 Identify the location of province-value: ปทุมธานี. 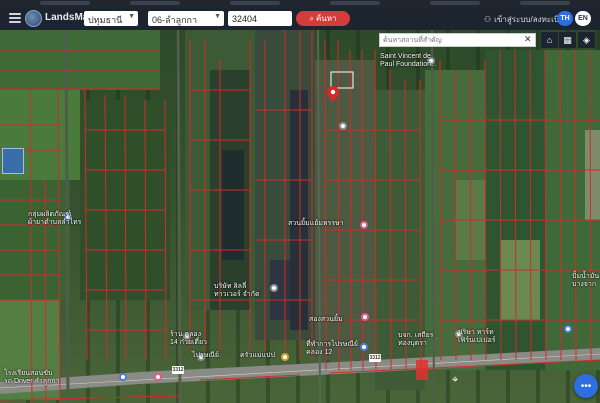
(105, 20).